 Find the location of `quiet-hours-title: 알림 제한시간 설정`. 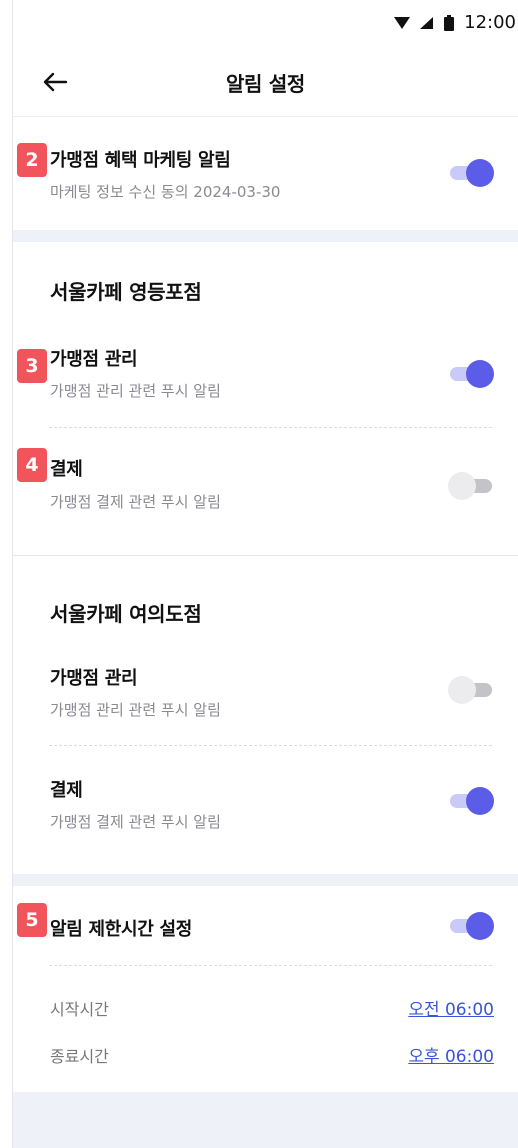

quiet-hours-title: 알림 제한시간 설정 is located at coordinates (121, 929).